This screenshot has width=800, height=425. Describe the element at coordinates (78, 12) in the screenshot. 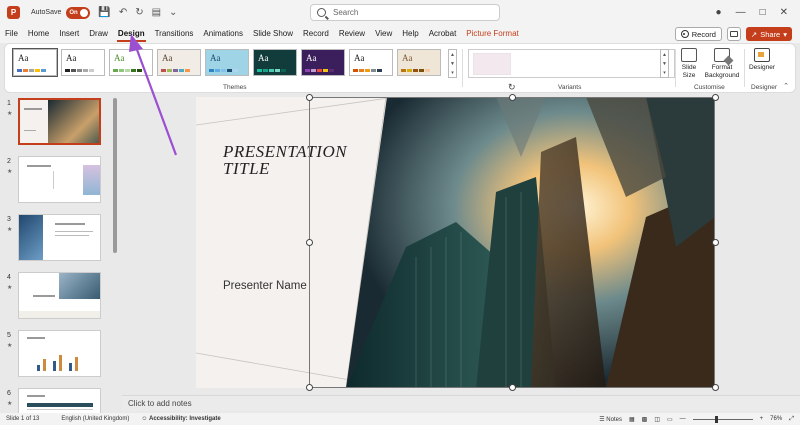

I see `autosave-toggle: On` at that location.